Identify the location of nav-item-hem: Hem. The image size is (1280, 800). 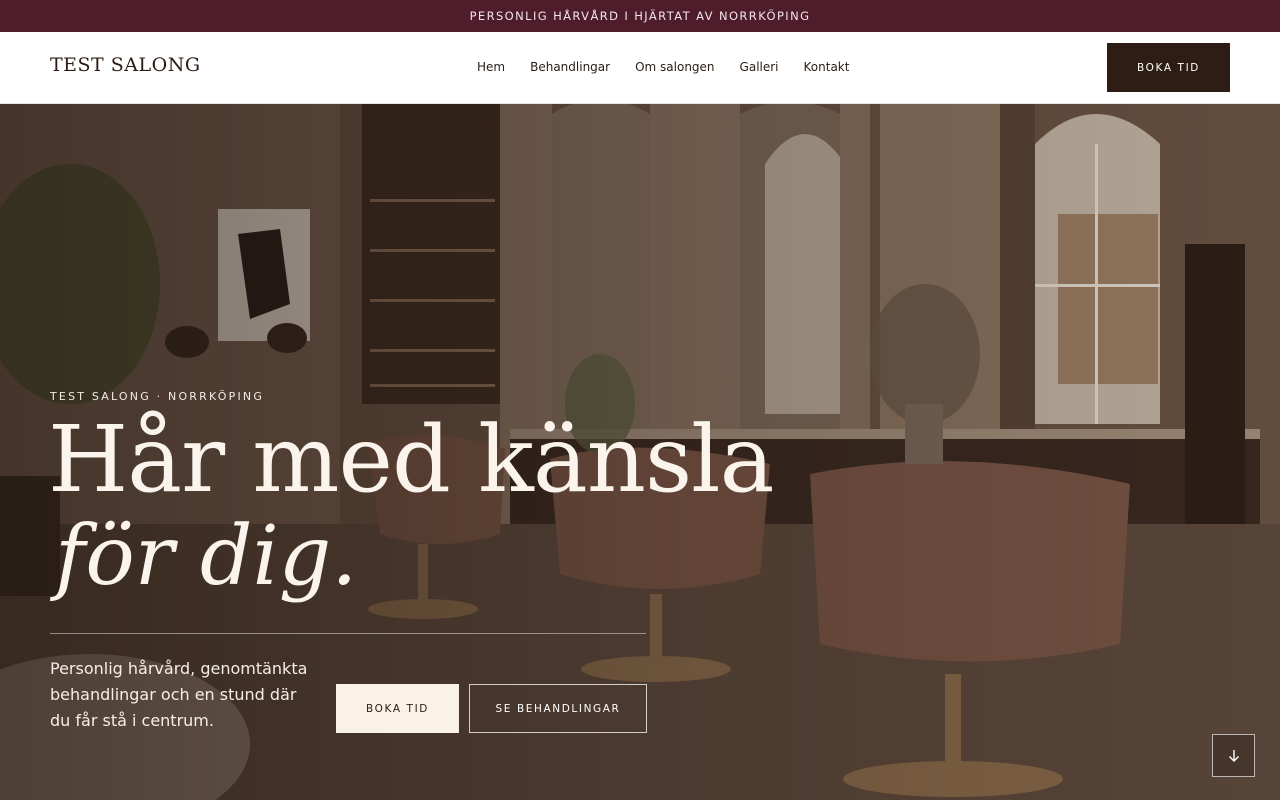
(491, 67).